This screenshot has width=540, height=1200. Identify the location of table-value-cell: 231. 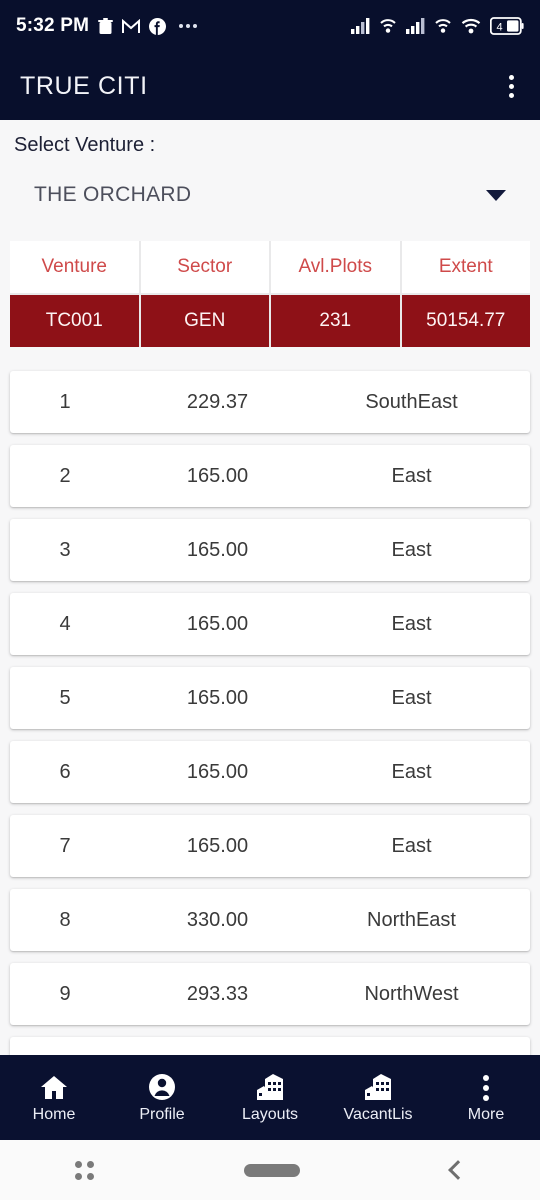
(335, 321).